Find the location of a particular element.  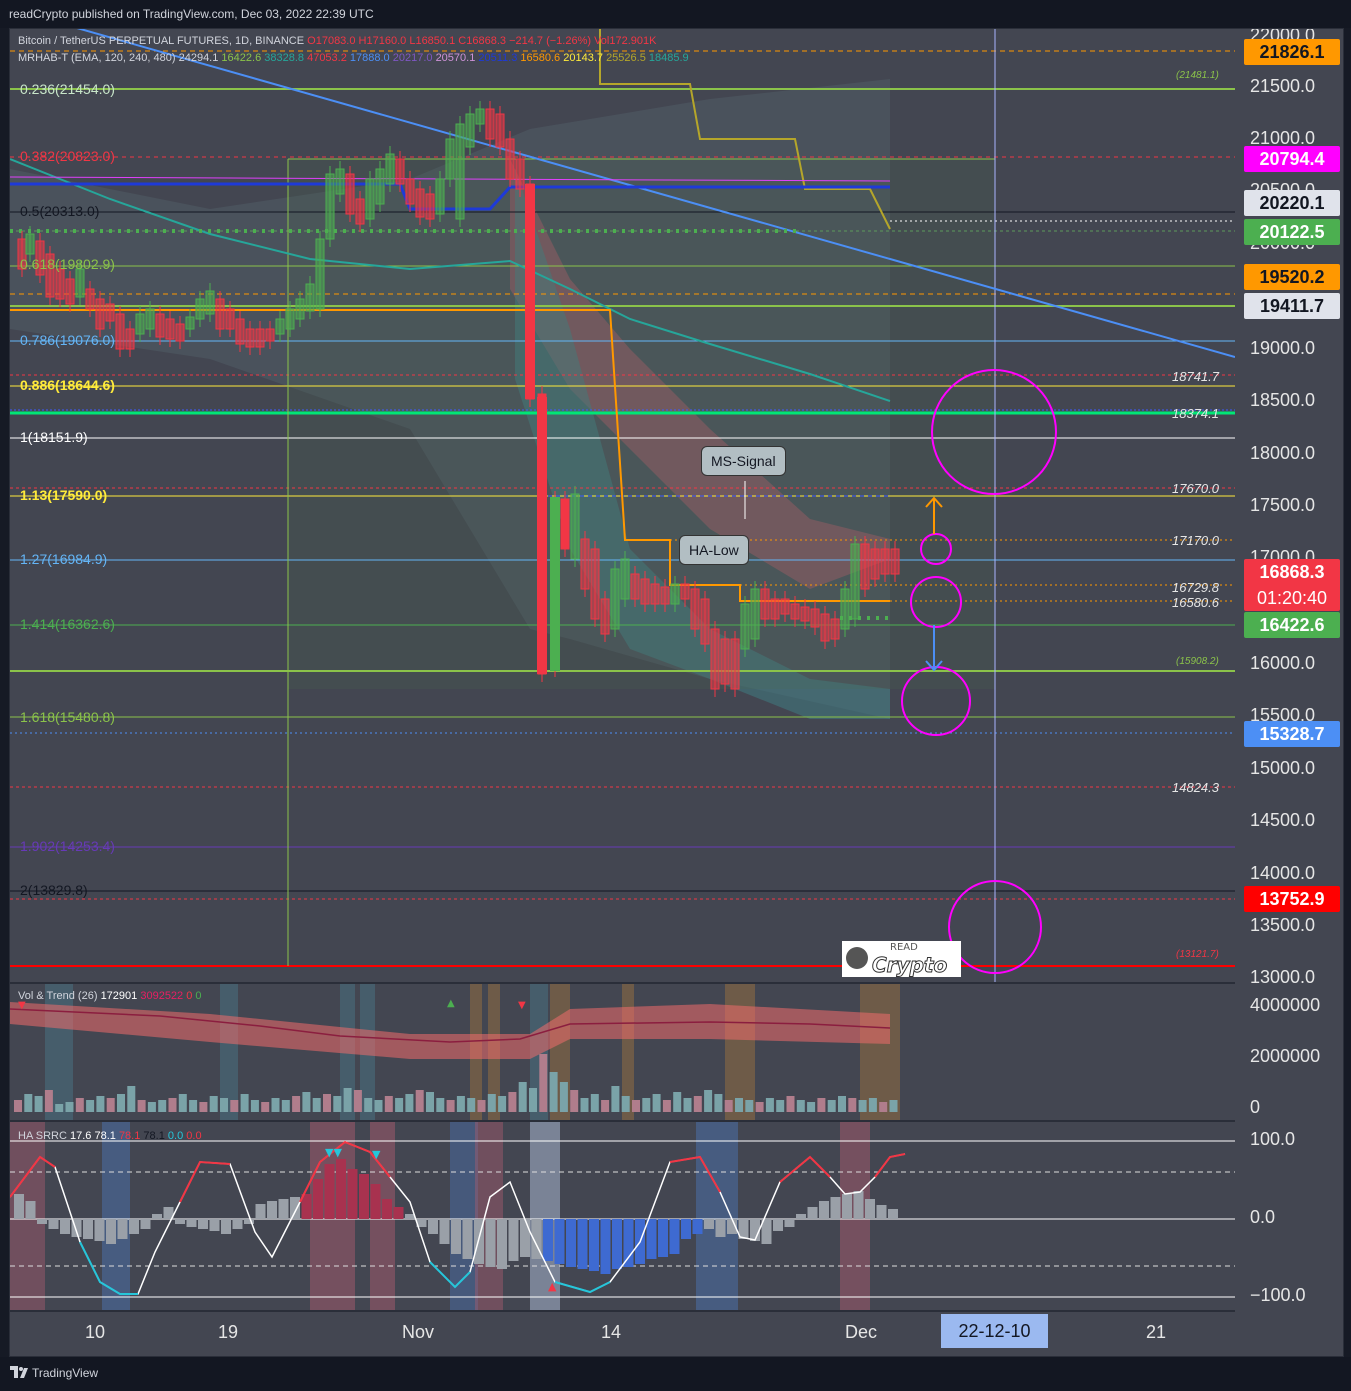

ha-legend: HA SRRC 17.6 78.1 78.1 78.1 0.0 0.0 is located at coordinates (110, 1136).